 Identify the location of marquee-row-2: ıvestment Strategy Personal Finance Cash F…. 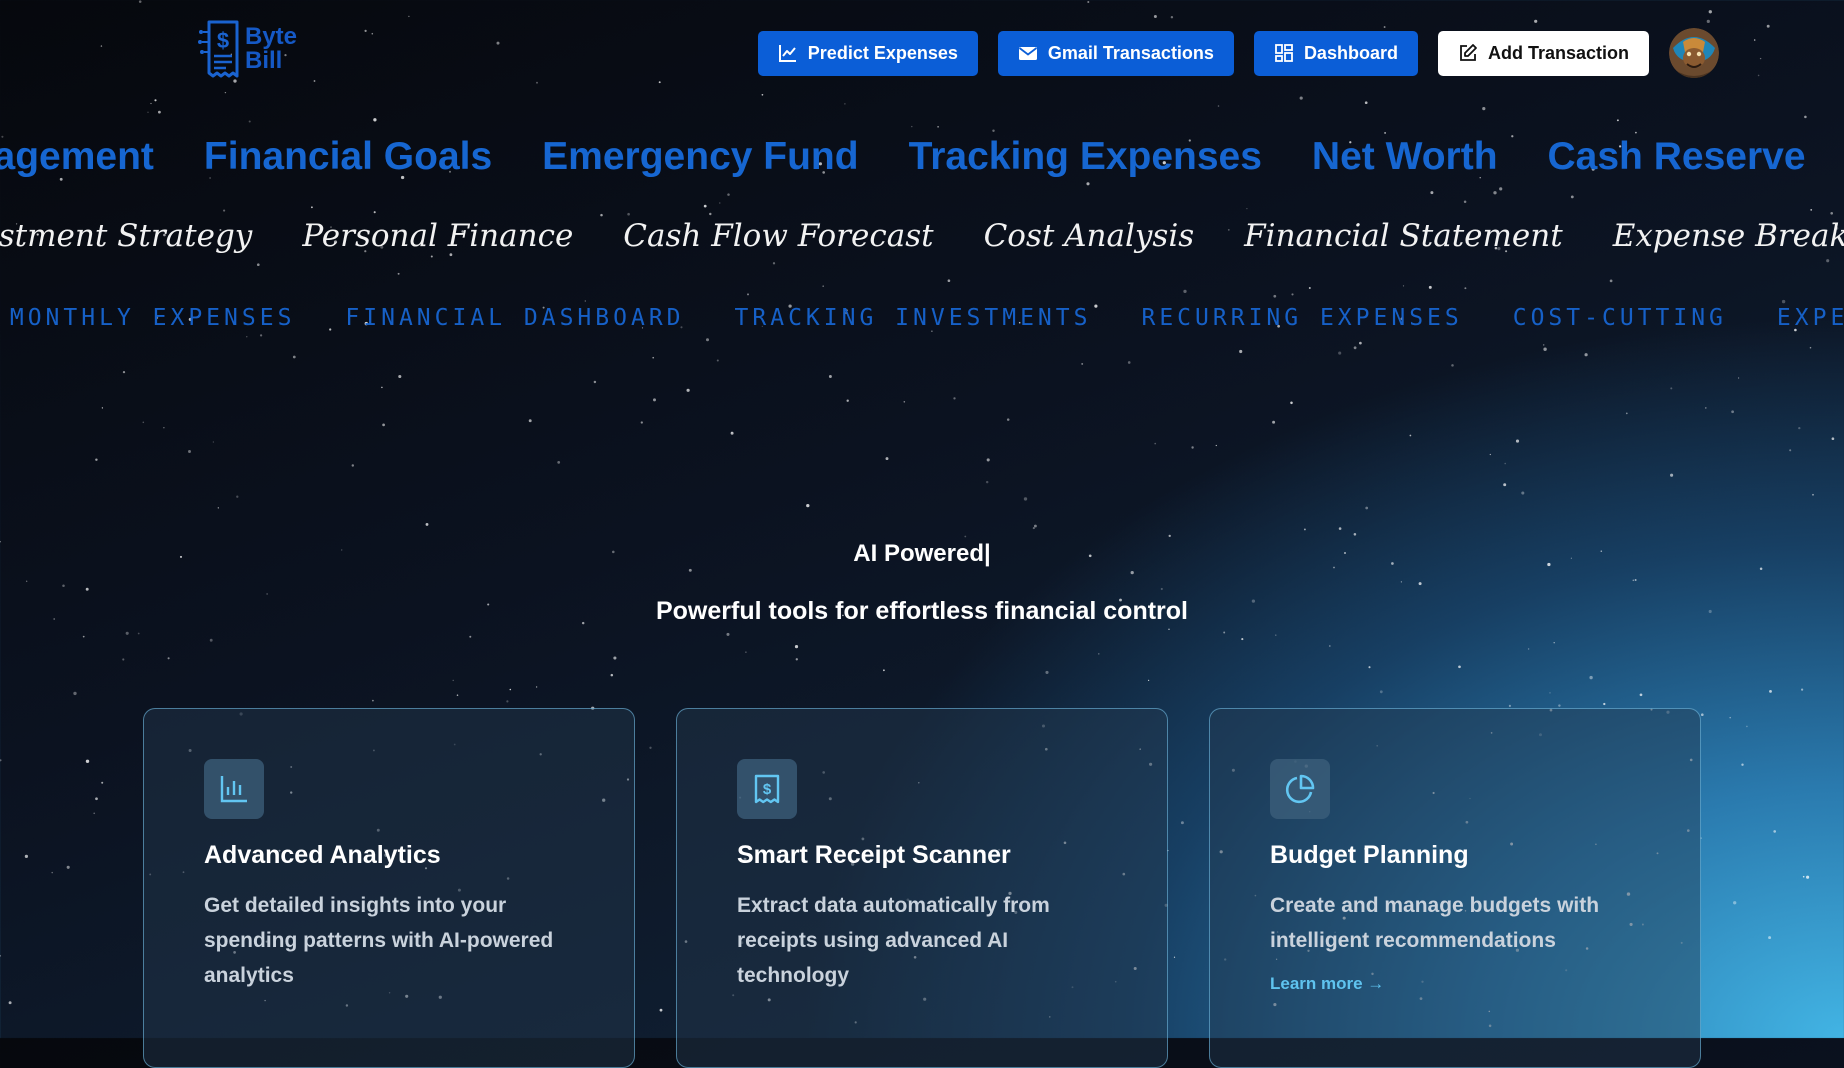
(922, 242).